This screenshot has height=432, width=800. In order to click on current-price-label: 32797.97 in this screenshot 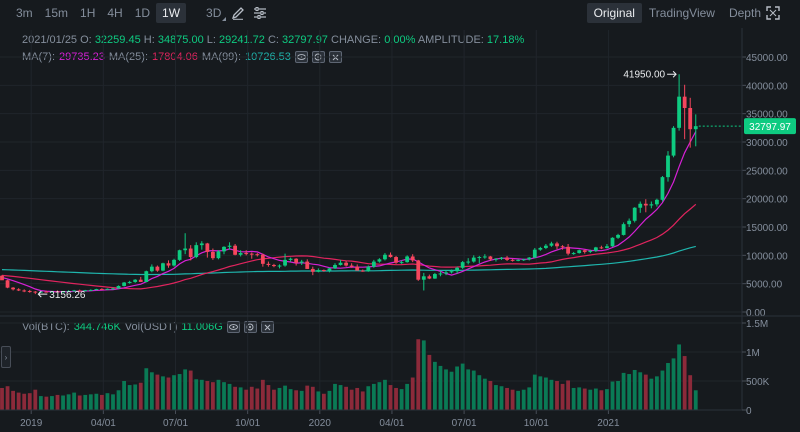, I will do `click(770, 127)`.